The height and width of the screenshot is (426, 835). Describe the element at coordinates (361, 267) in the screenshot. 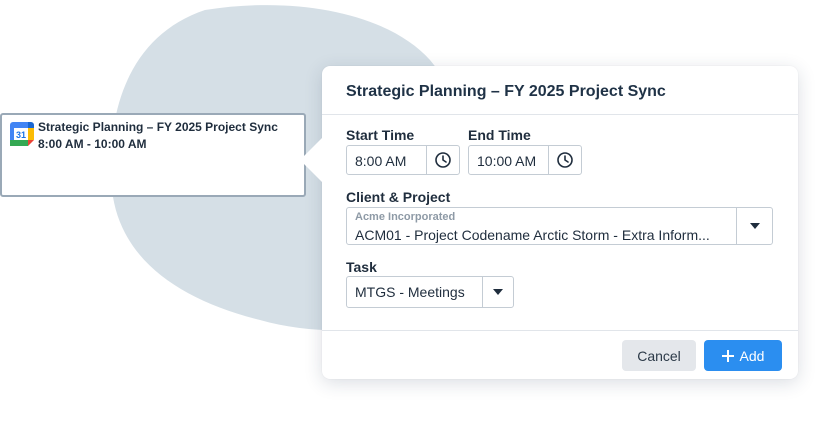

I see `task-label: Task` at that location.